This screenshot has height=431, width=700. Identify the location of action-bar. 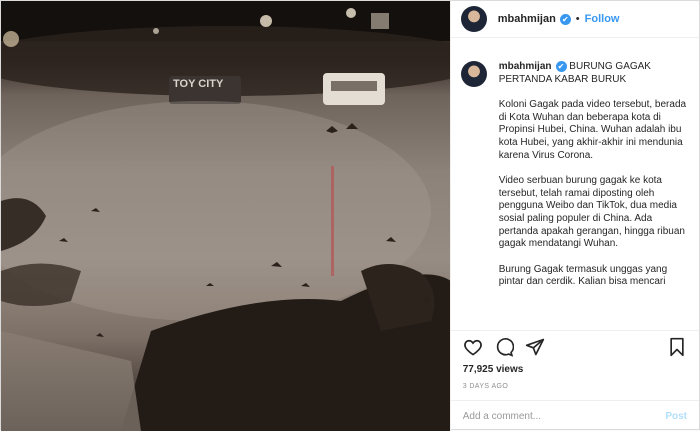
(574, 346).